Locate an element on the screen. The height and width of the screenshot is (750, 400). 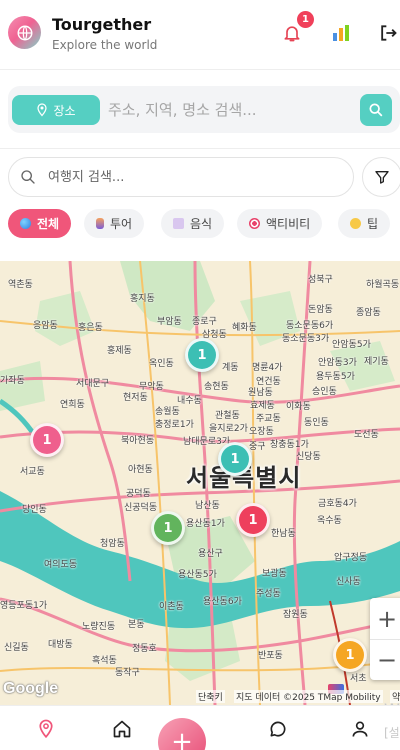
map-place-label: 동소문동3가 is located at coordinates (306, 339).